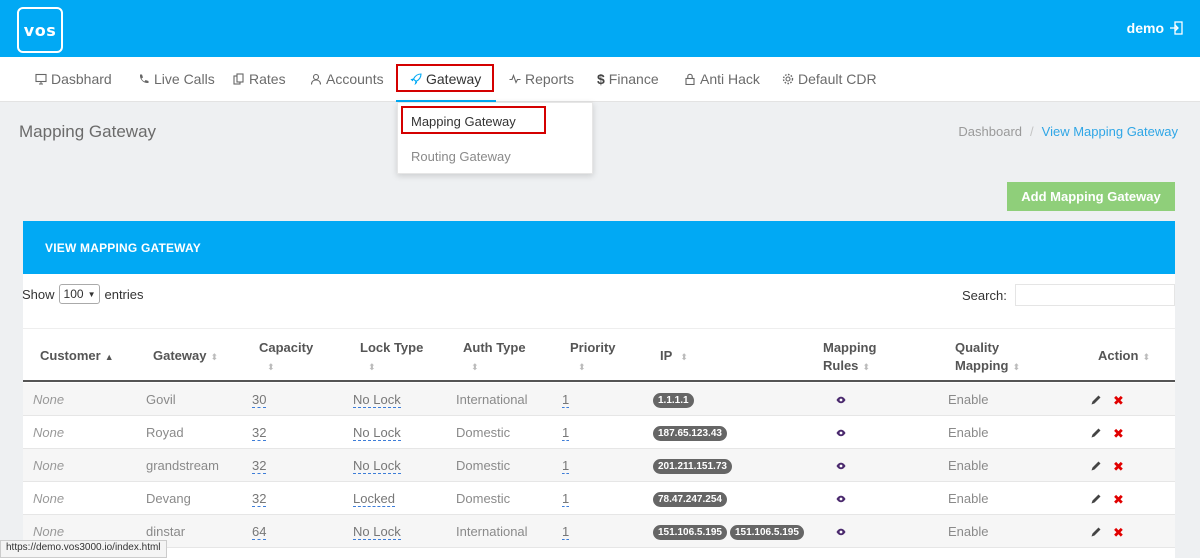 The width and height of the screenshot is (1200, 558). I want to click on col-gateway: Gateway ⬍, so click(185, 356).